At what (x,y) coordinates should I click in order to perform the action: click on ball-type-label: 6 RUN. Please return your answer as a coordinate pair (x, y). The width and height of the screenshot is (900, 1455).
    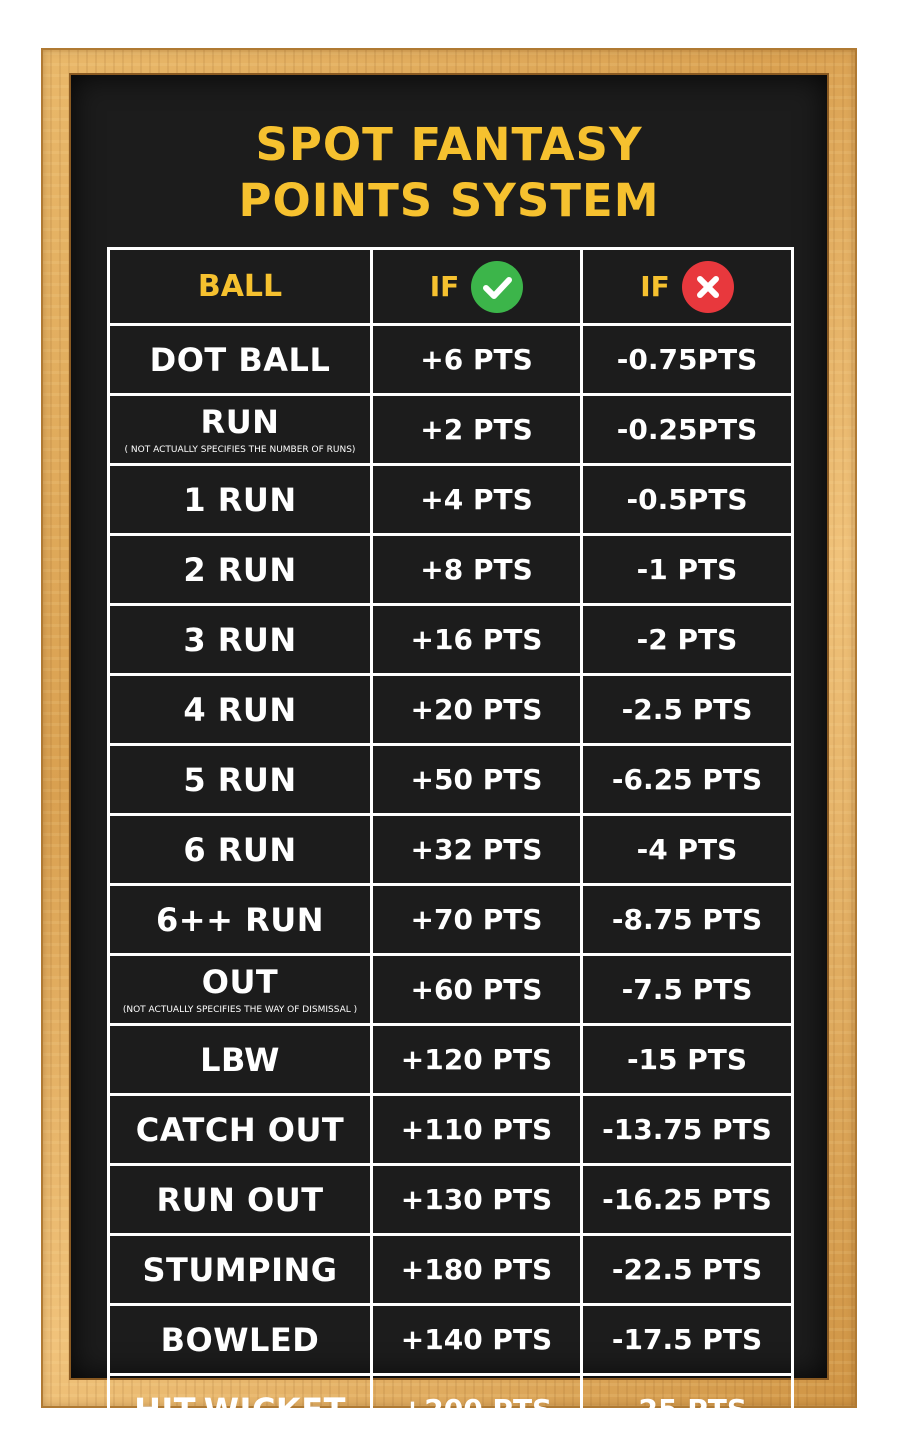
    Looking at the image, I should click on (240, 849).